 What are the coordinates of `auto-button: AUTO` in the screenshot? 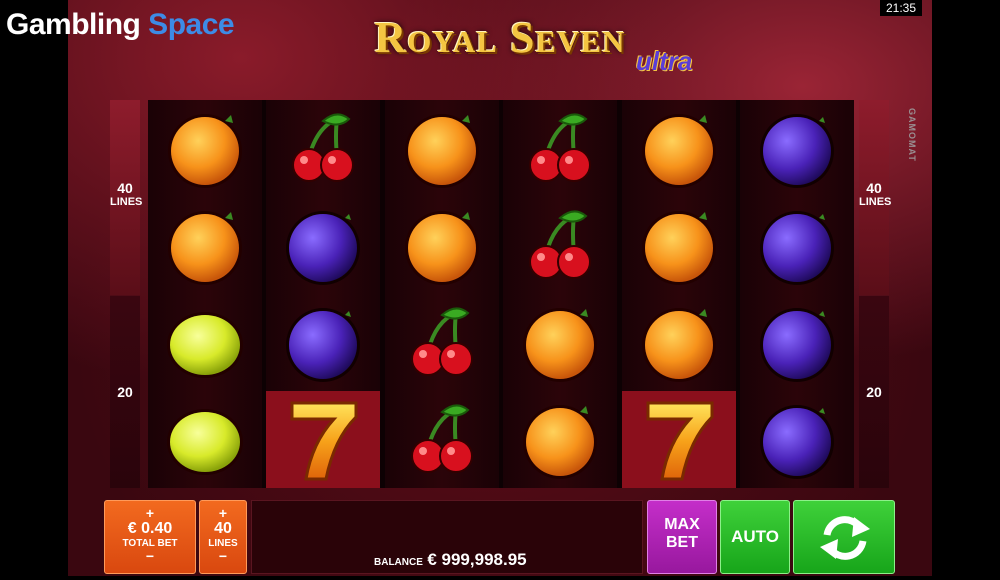 It's located at (755, 537).